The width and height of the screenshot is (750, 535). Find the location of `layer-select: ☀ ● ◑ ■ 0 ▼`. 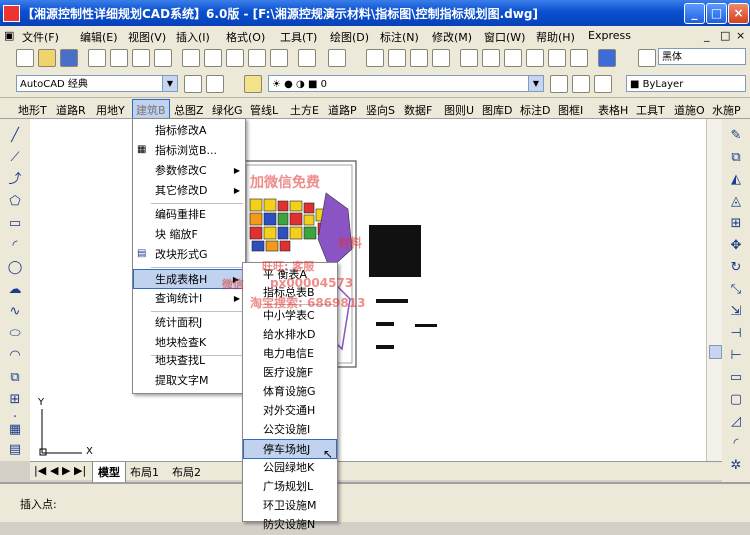

layer-select: ☀ ● ◑ ■ 0 ▼ is located at coordinates (406, 83).